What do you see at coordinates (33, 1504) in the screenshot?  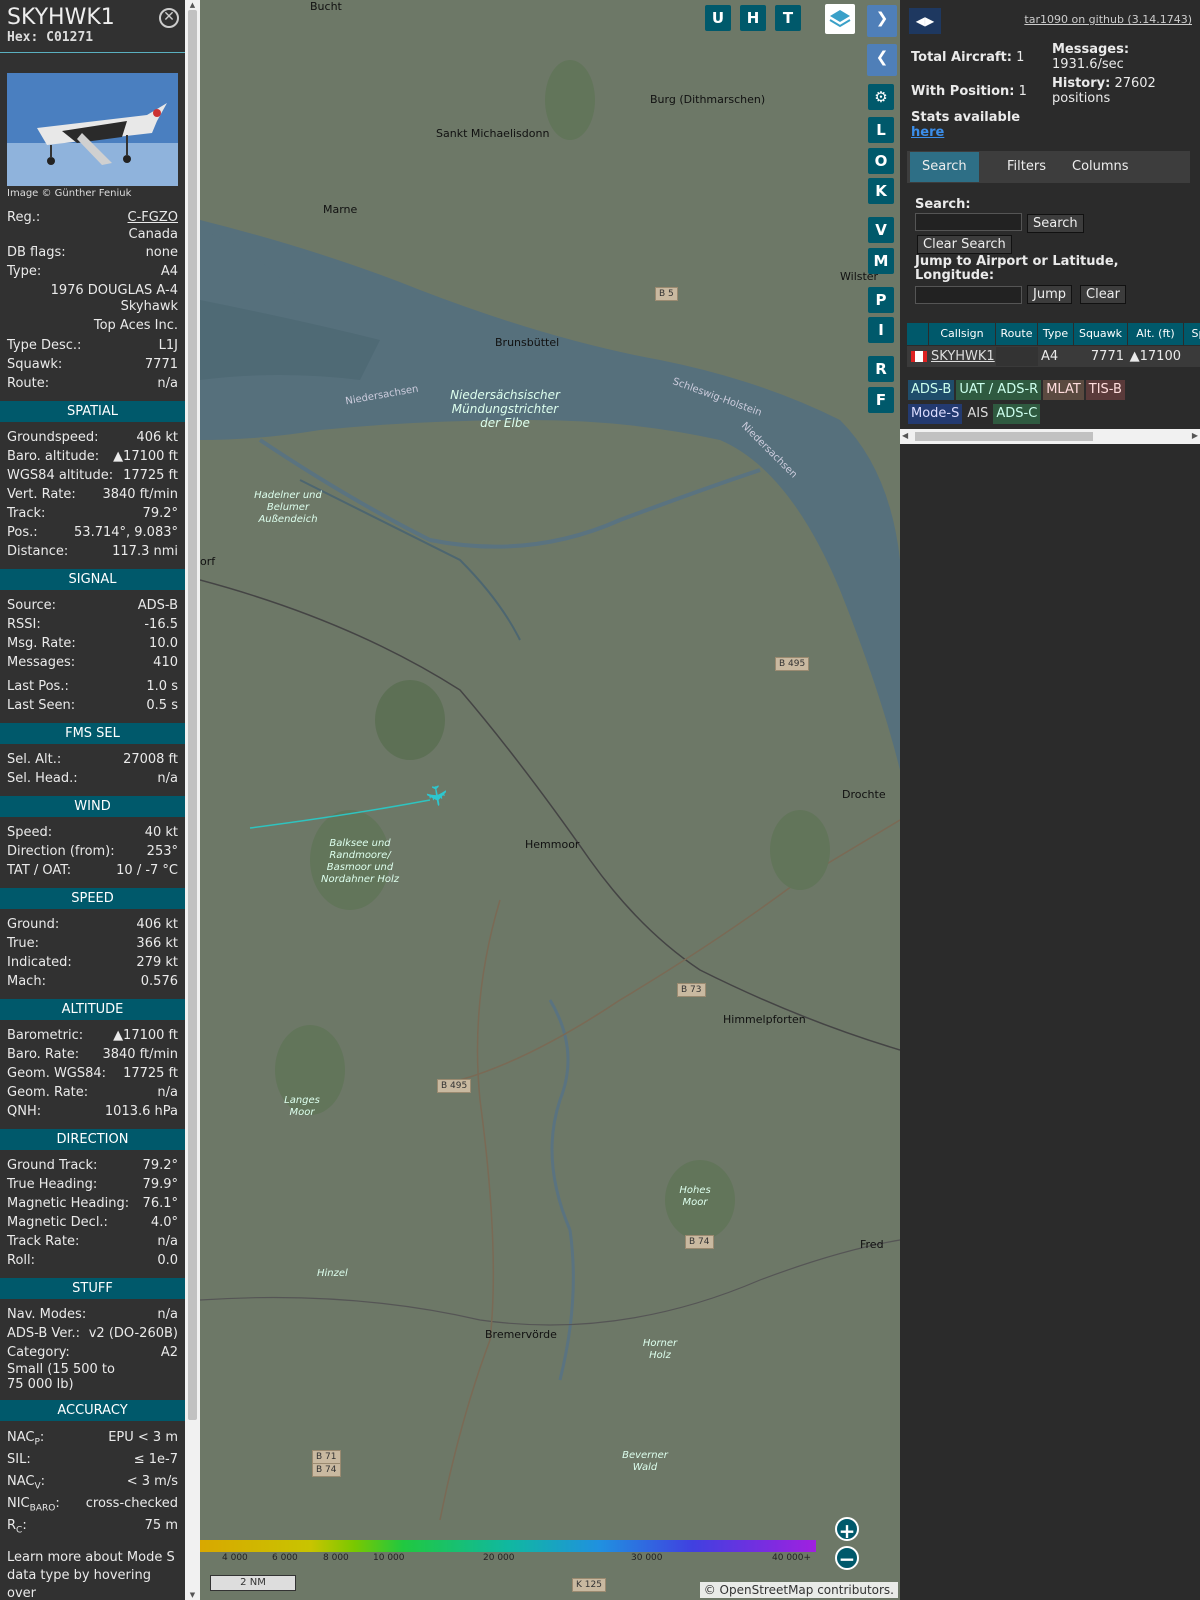 I see `accuracy-label: NICBARO:` at bounding box center [33, 1504].